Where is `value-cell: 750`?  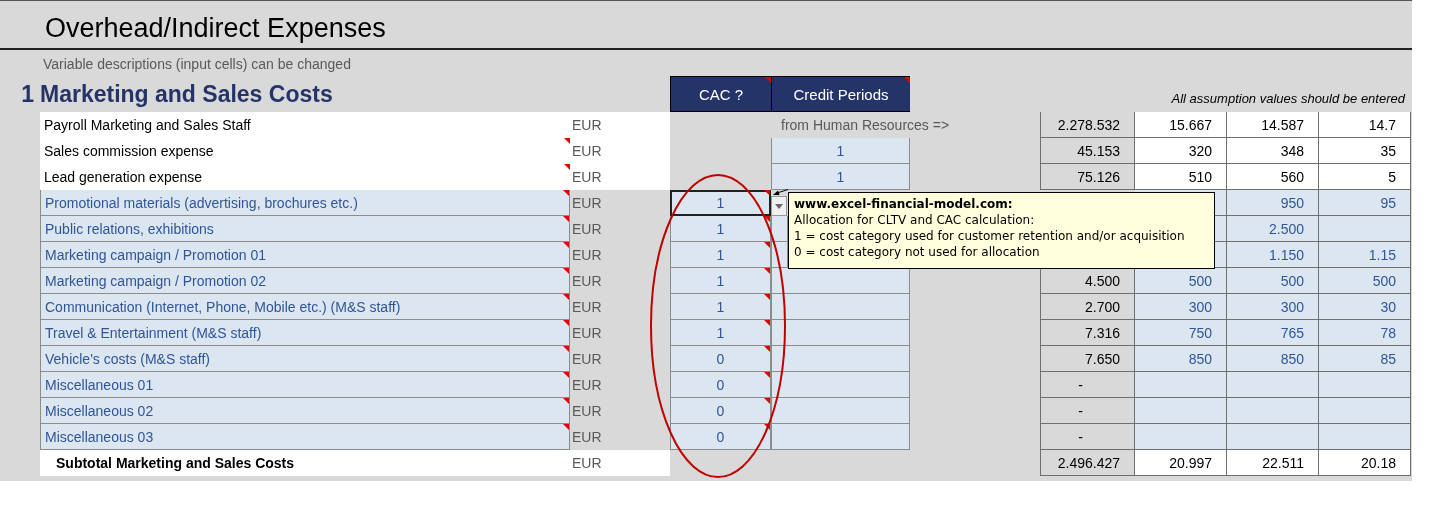
value-cell: 750 is located at coordinates (1181, 333).